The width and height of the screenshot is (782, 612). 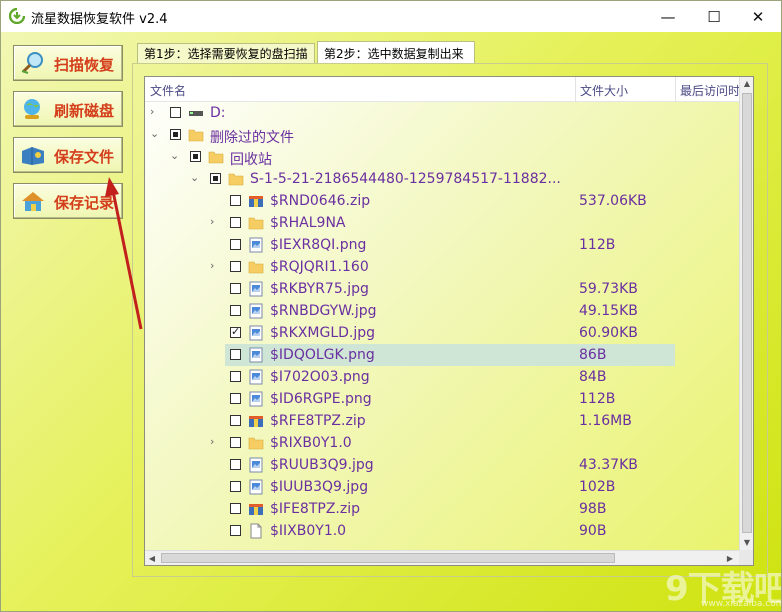 What do you see at coordinates (322, 465) in the screenshot?
I see `row-filename: $RUUB3Q9.jpg` at bounding box center [322, 465].